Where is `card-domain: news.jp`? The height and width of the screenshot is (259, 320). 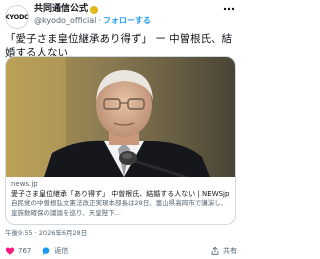 card-domain: news.jp is located at coordinates (24, 184).